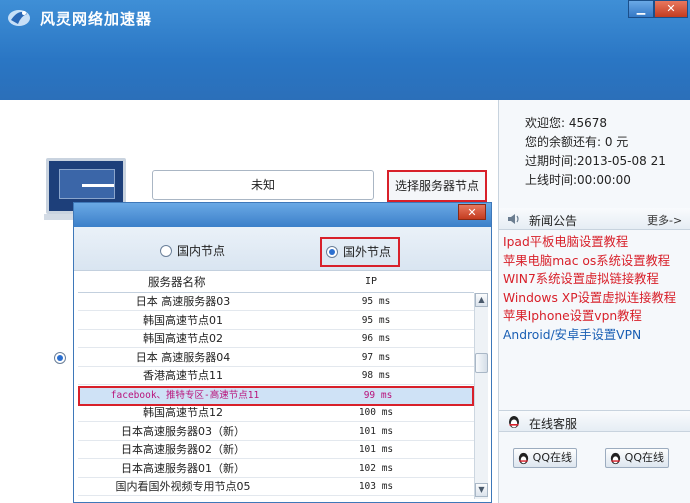 The width and height of the screenshot is (690, 503). Describe the element at coordinates (566, 123) in the screenshot. I see `welcome-text: 欢迎您: 45678` at that location.